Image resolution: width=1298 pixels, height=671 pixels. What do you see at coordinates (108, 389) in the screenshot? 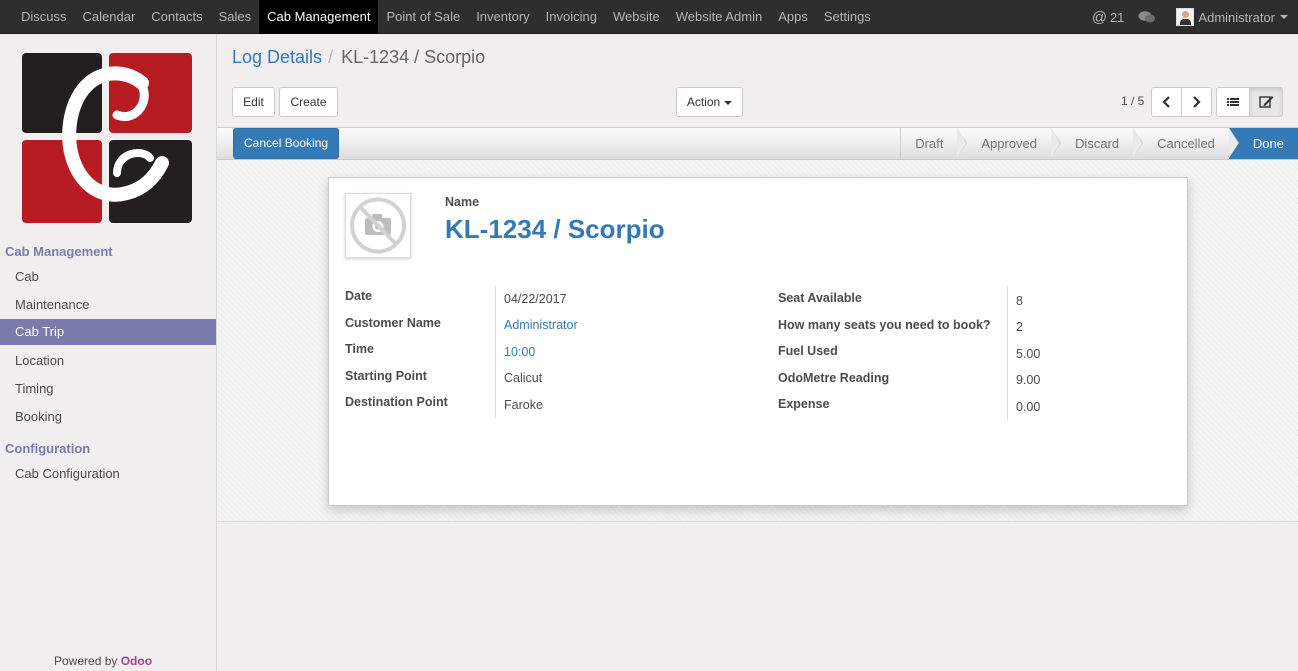
I see `sidebar-item-timing: Timing` at bounding box center [108, 389].